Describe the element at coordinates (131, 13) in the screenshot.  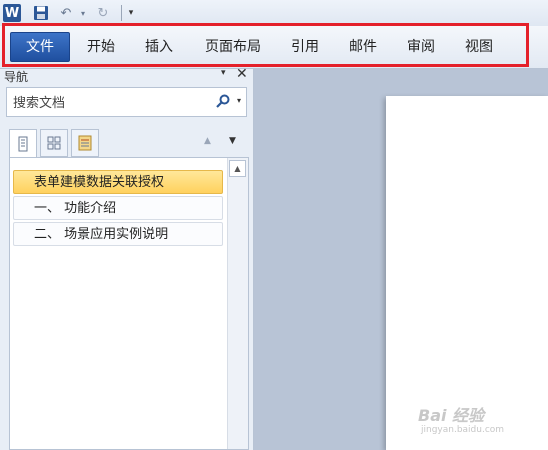
I see `customize-toolbar-icon: ▾` at that location.